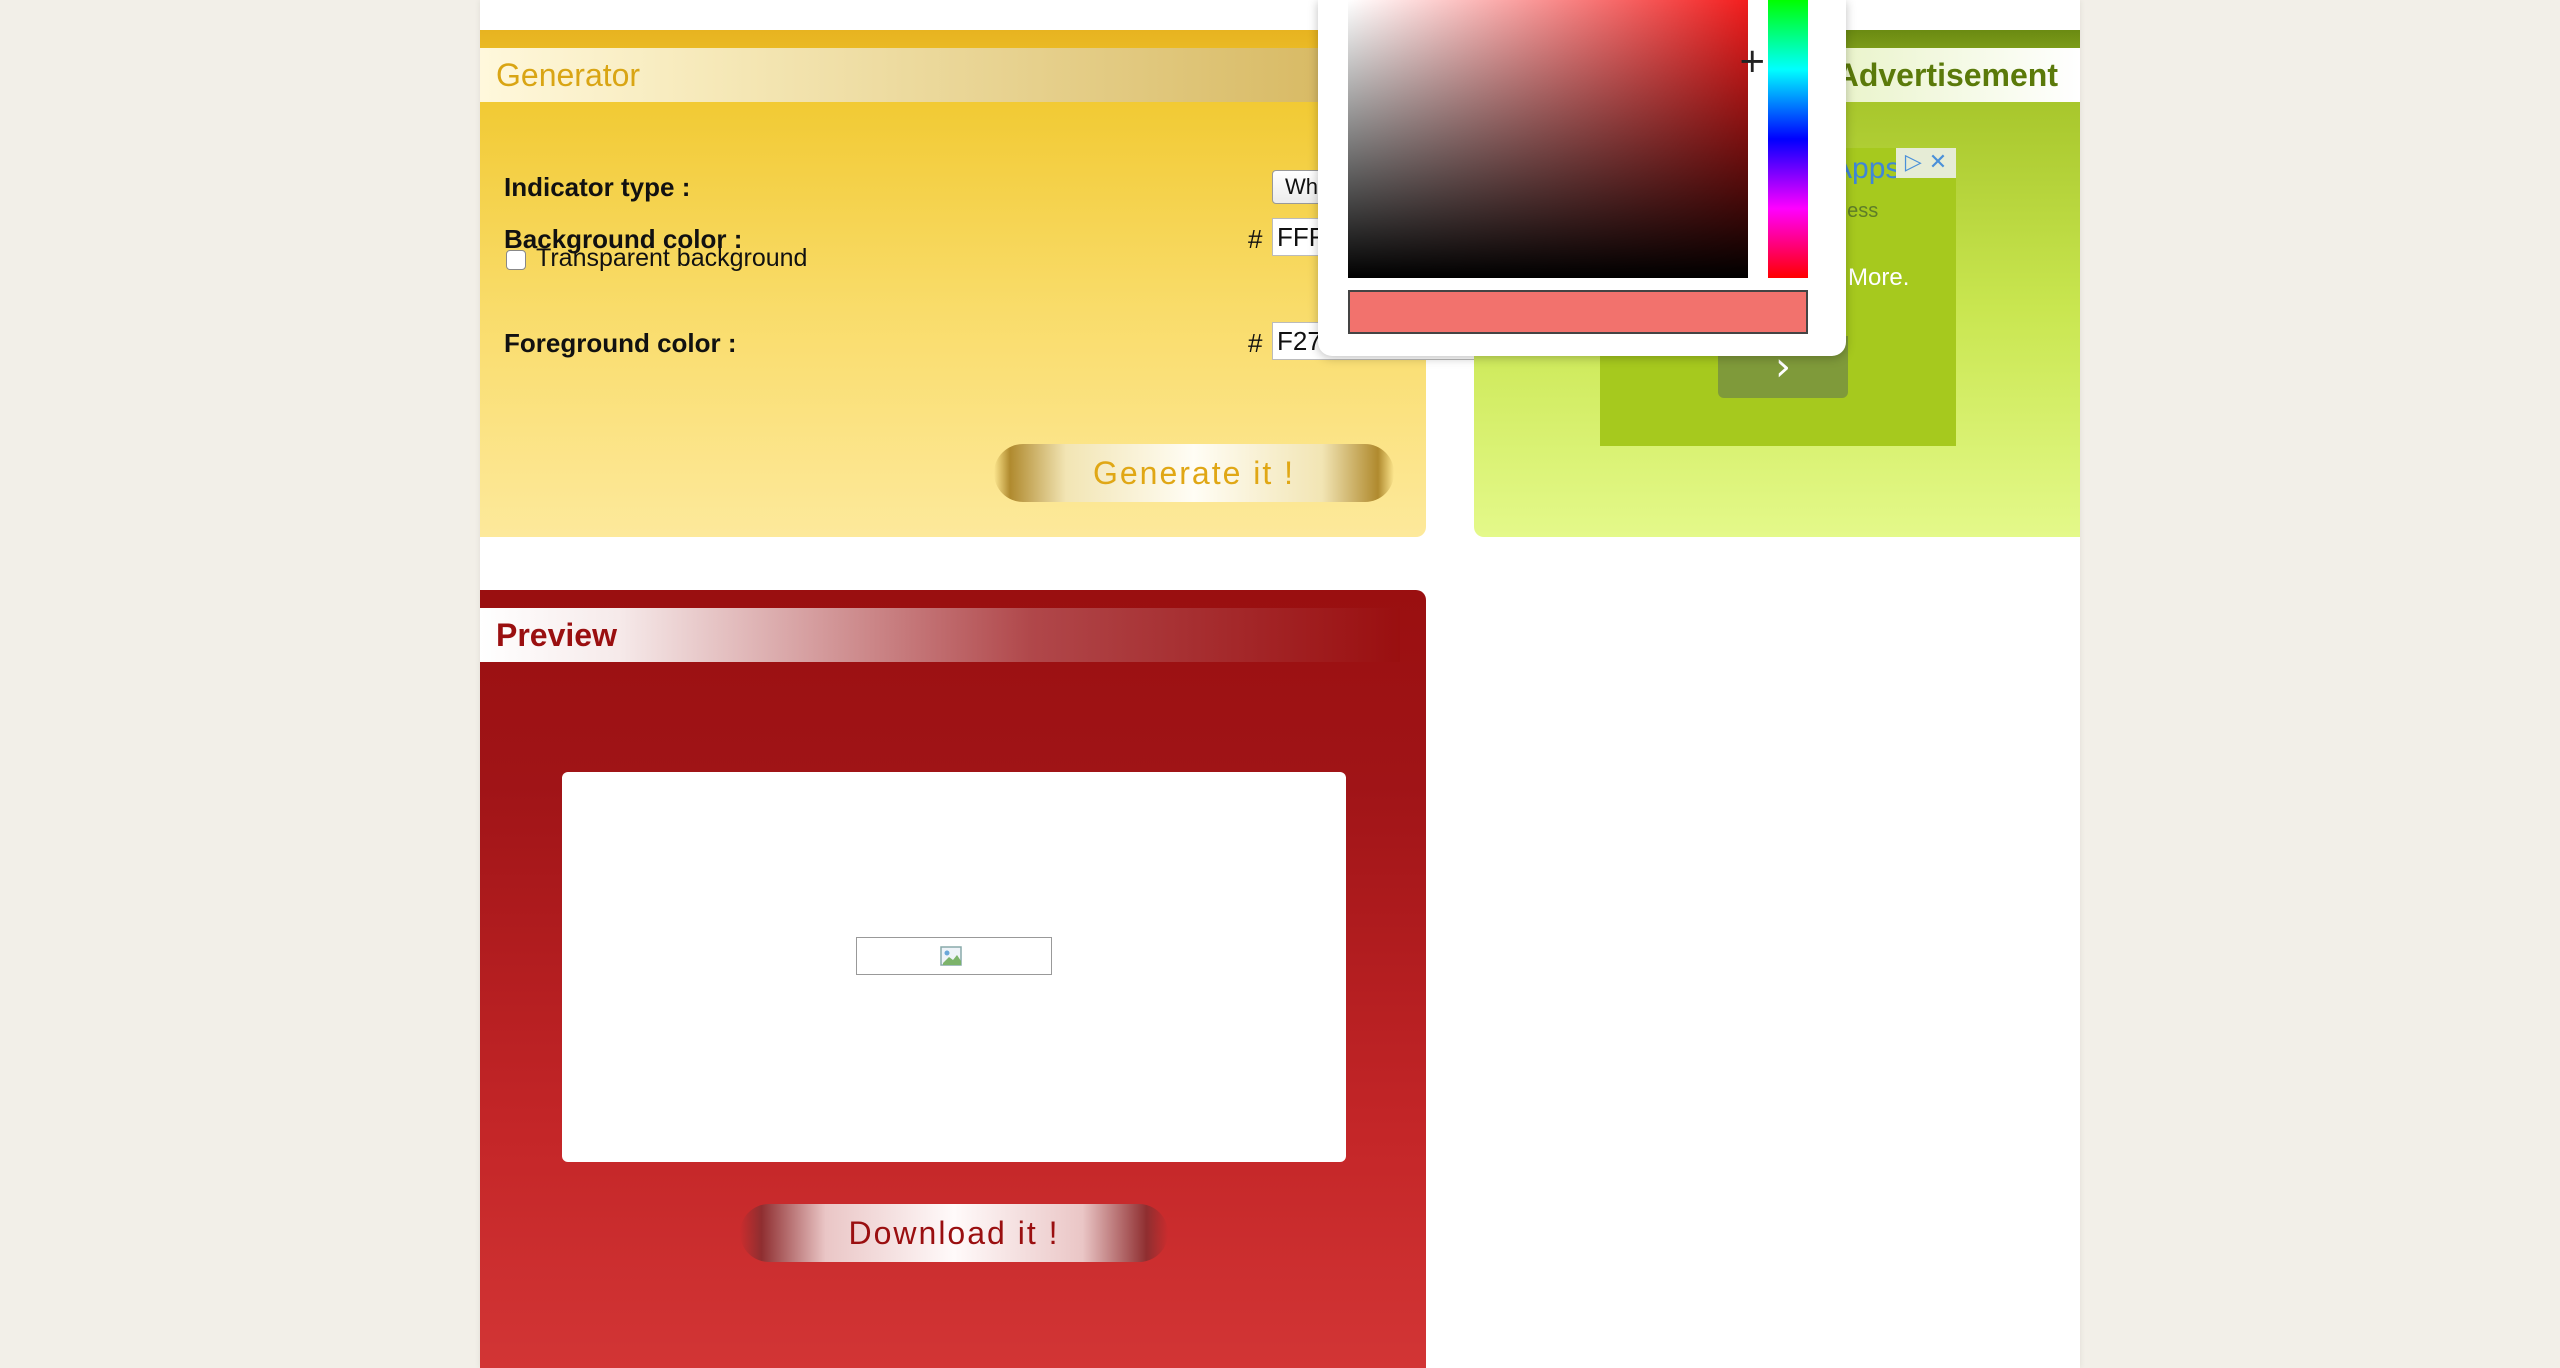 The width and height of the screenshot is (2560, 1368). What do you see at coordinates (597, 187) in the screenshot?
I see `indicator-type-label: Indicator type :` at bounding box center [597, 187].